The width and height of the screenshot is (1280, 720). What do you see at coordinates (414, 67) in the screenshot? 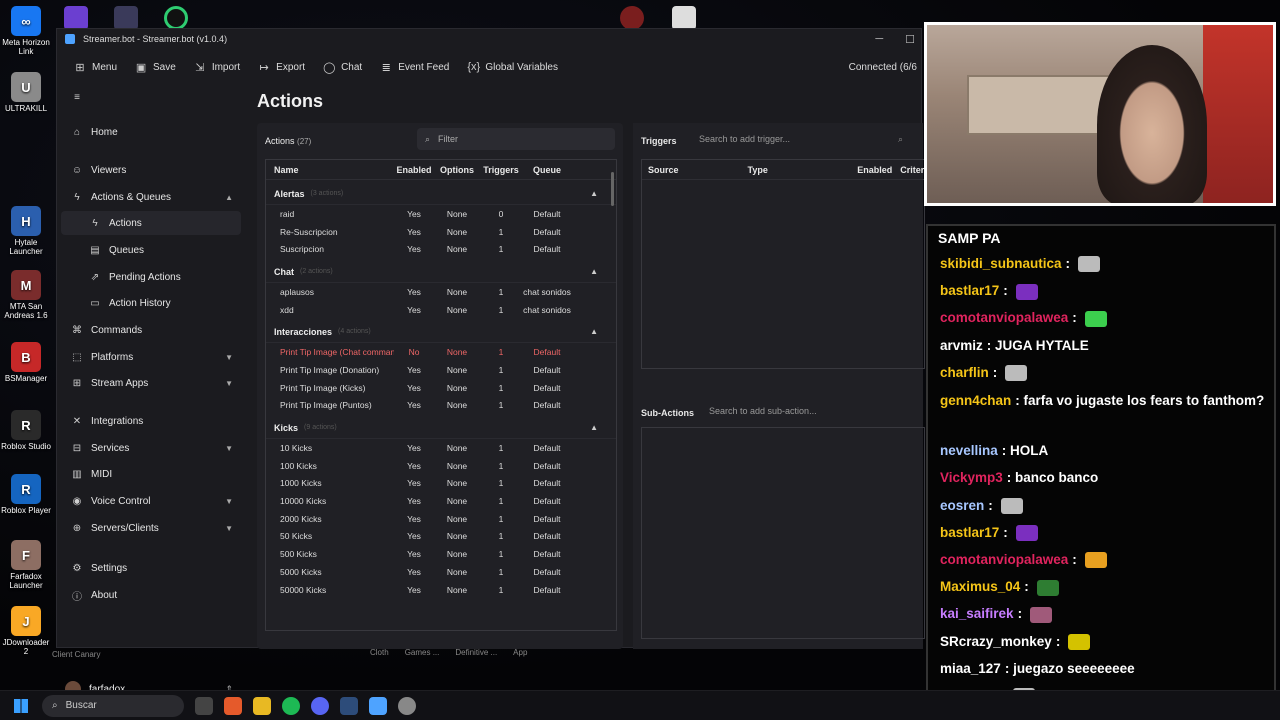
I see `event-feed-button: ≣ Event Feed` at bounding box center [414, 67].